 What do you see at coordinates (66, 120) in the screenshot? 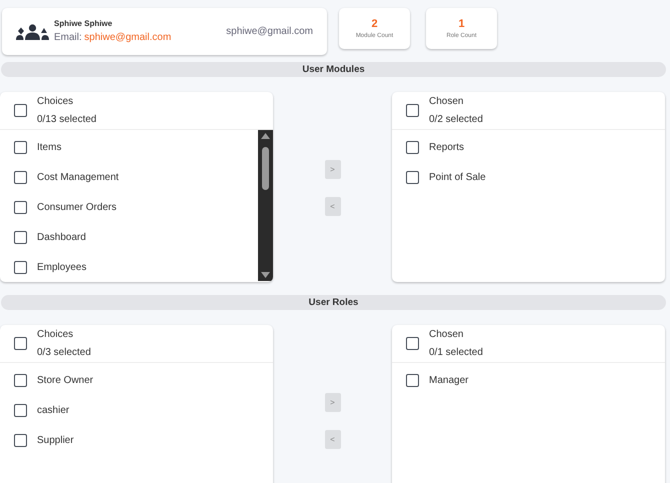
I see `selected-count: 0/13 selected` at bounding box center [66, 120].